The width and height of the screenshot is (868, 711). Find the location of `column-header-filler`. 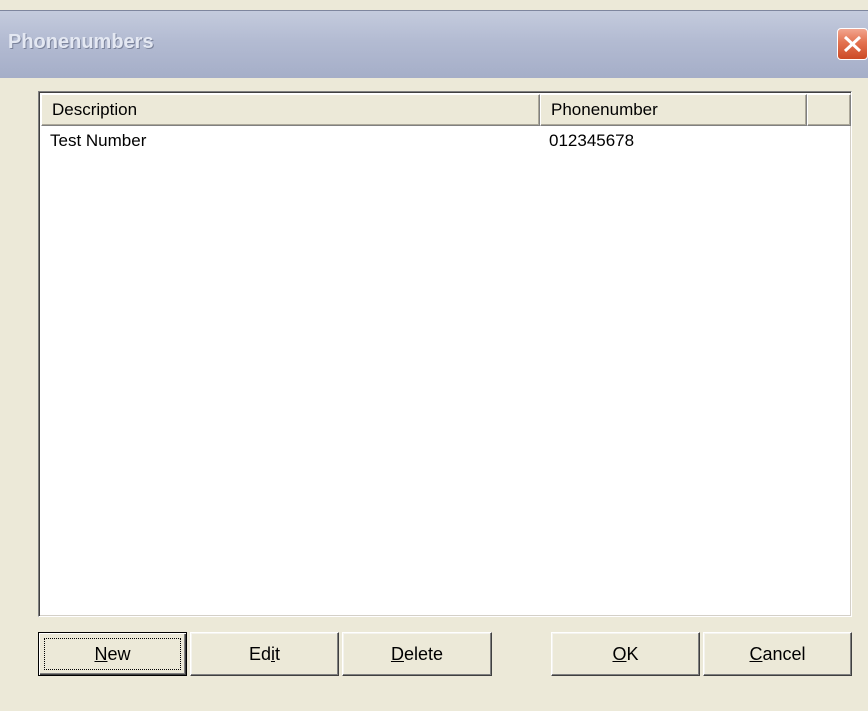

column-header-filler is located at coordinates (829, 110).